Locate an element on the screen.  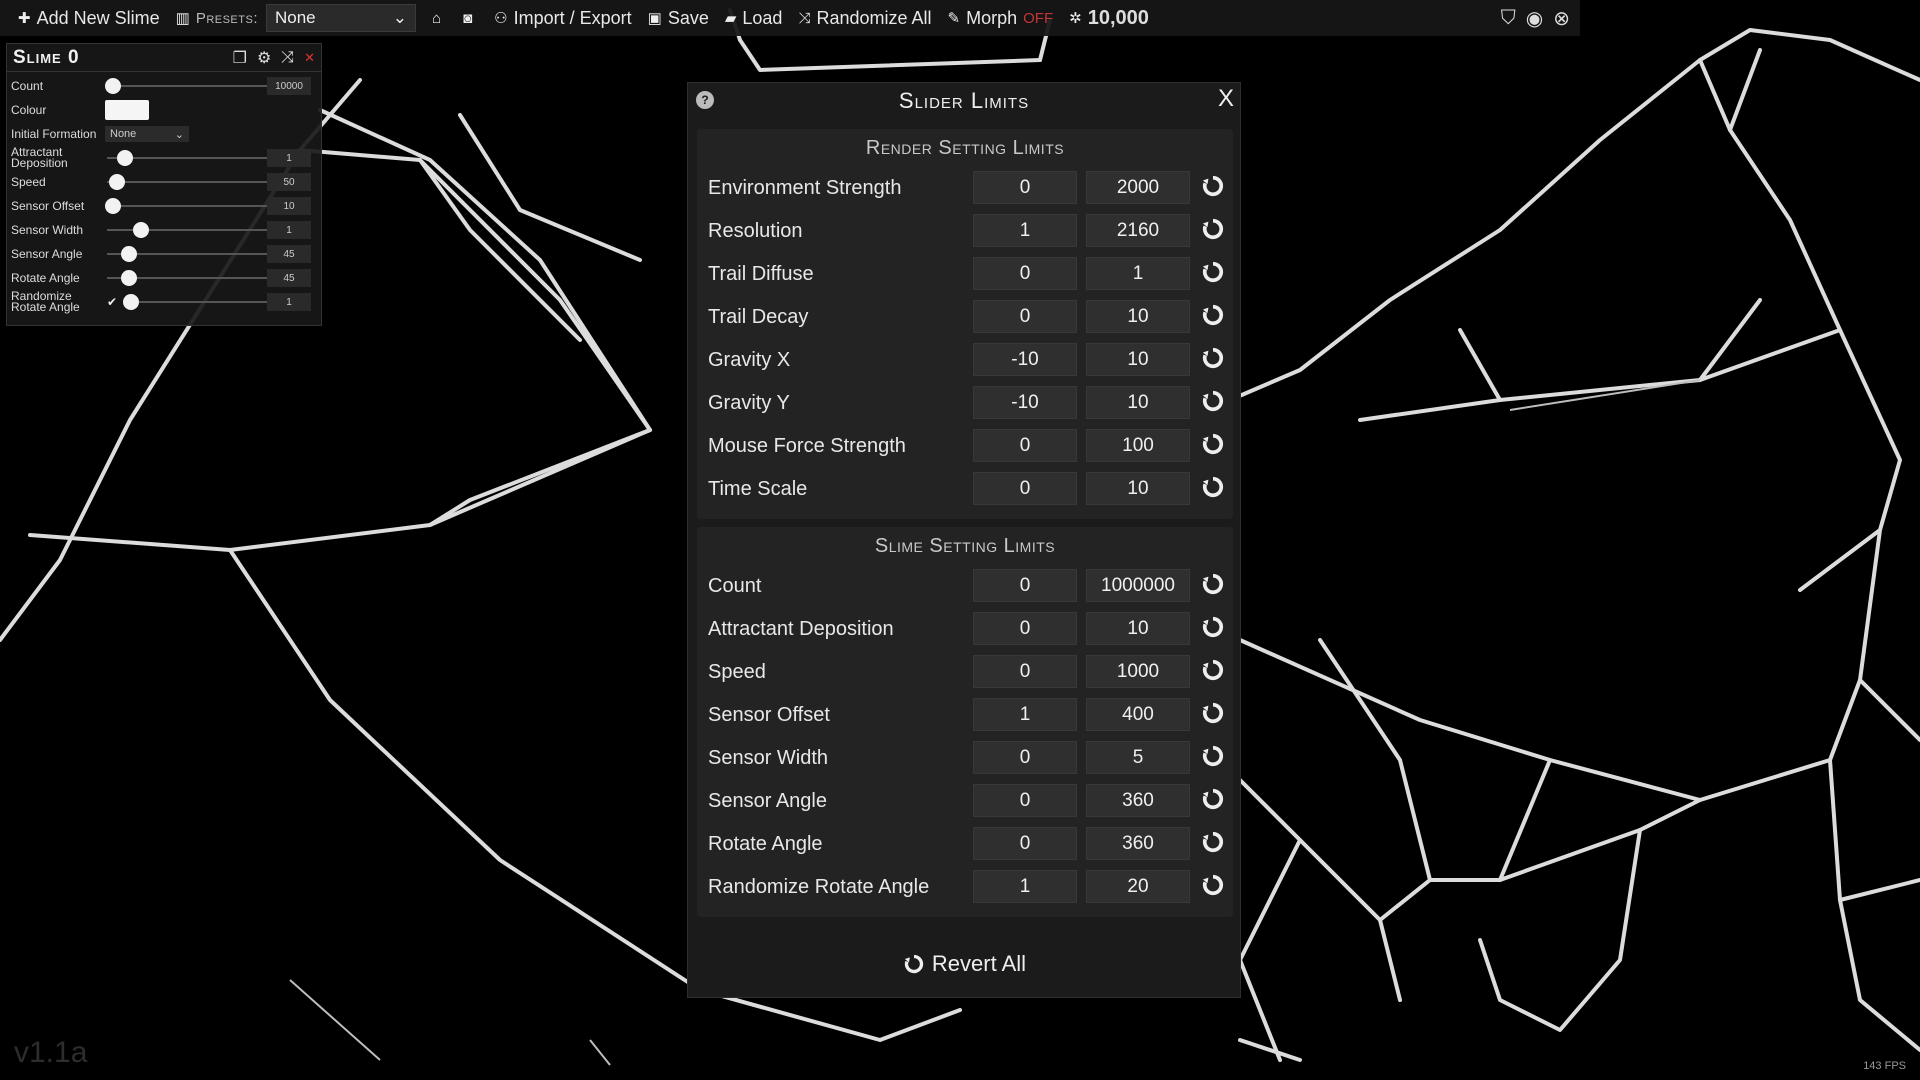
count-slider-handle is located at coordinates (113, 86).